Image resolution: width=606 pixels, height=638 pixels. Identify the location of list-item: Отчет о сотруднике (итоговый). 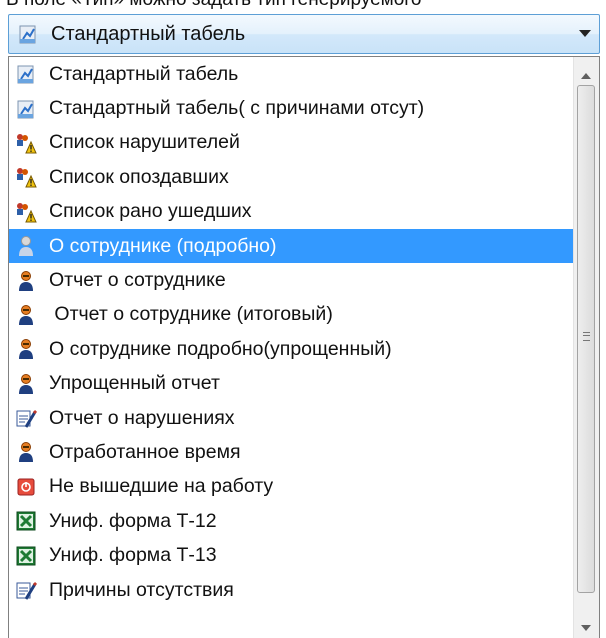
(291, 315).